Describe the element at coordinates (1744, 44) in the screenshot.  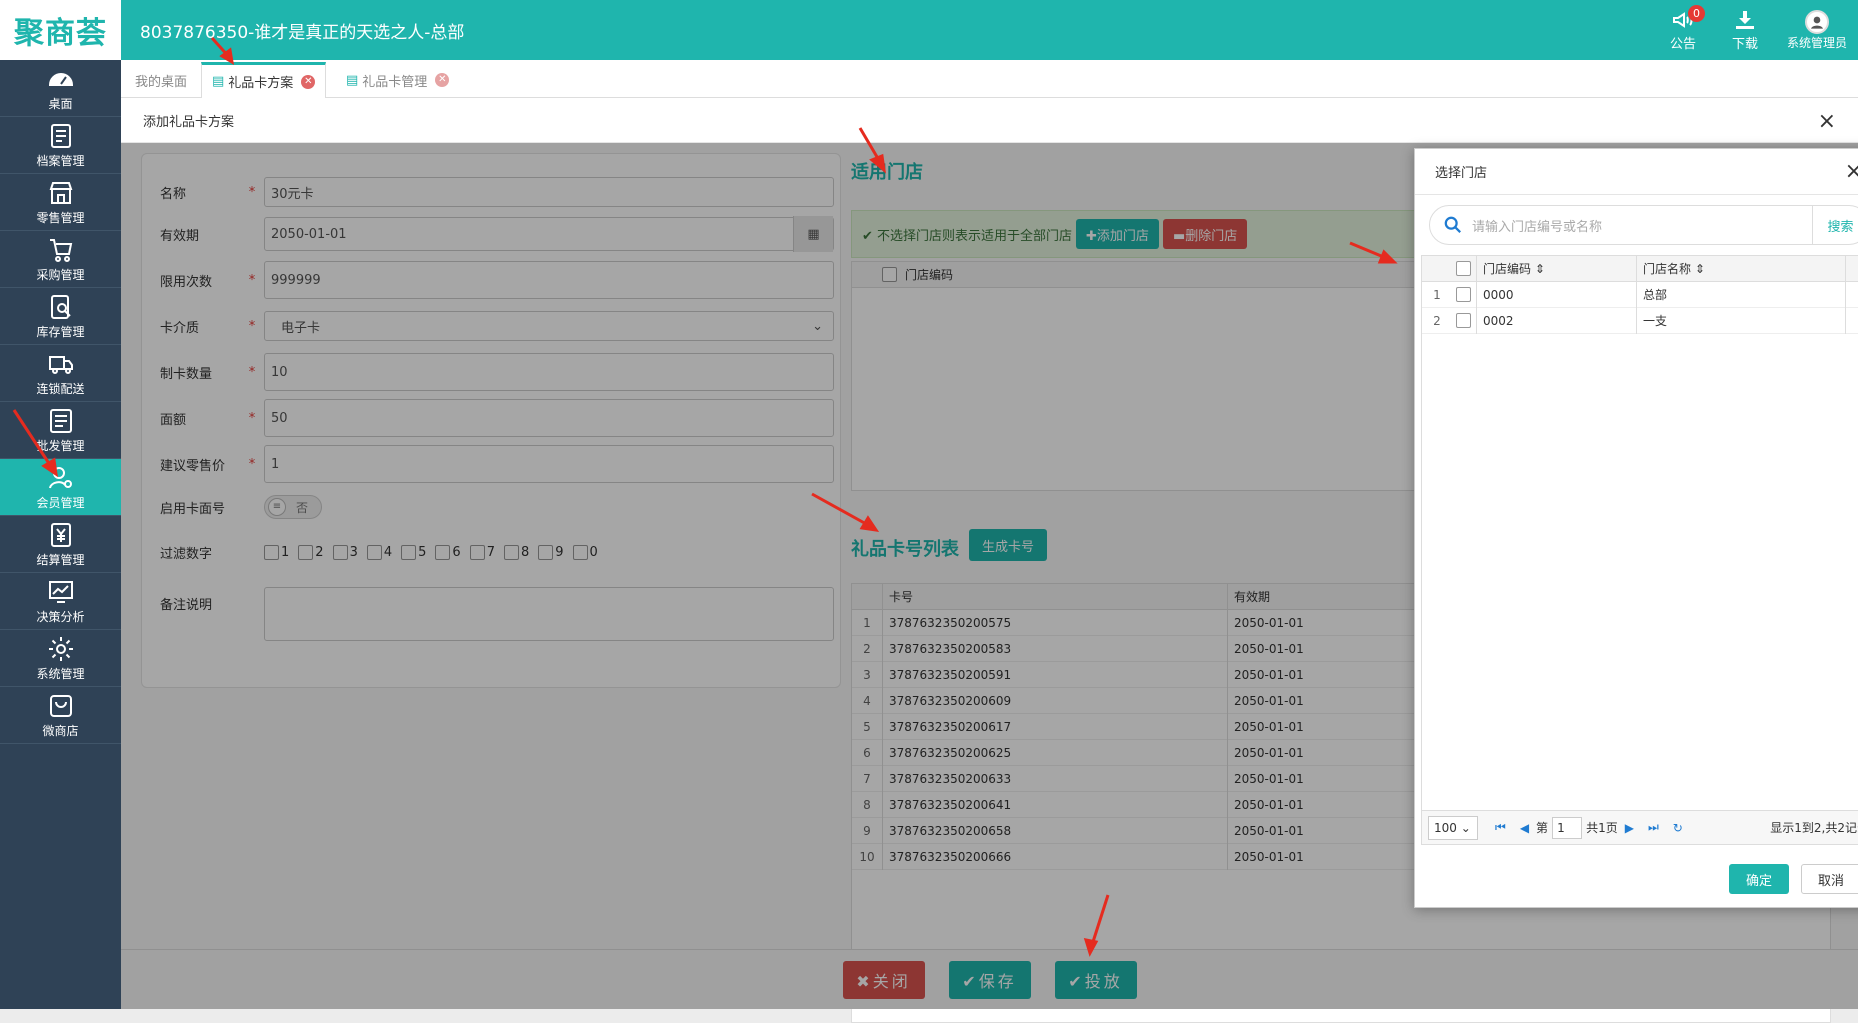
I see `download-label: 下载` at that location.